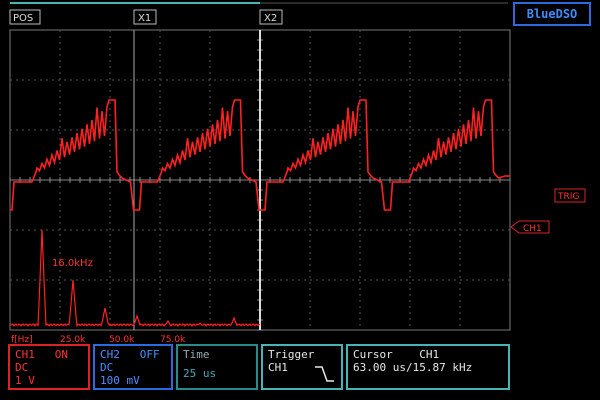 This screenshot has height=400, width=600. What do you see at coordinates (22, 367) in the screenshot?
I see `ch1-coupling: DC` at bounding box center [22, 367].